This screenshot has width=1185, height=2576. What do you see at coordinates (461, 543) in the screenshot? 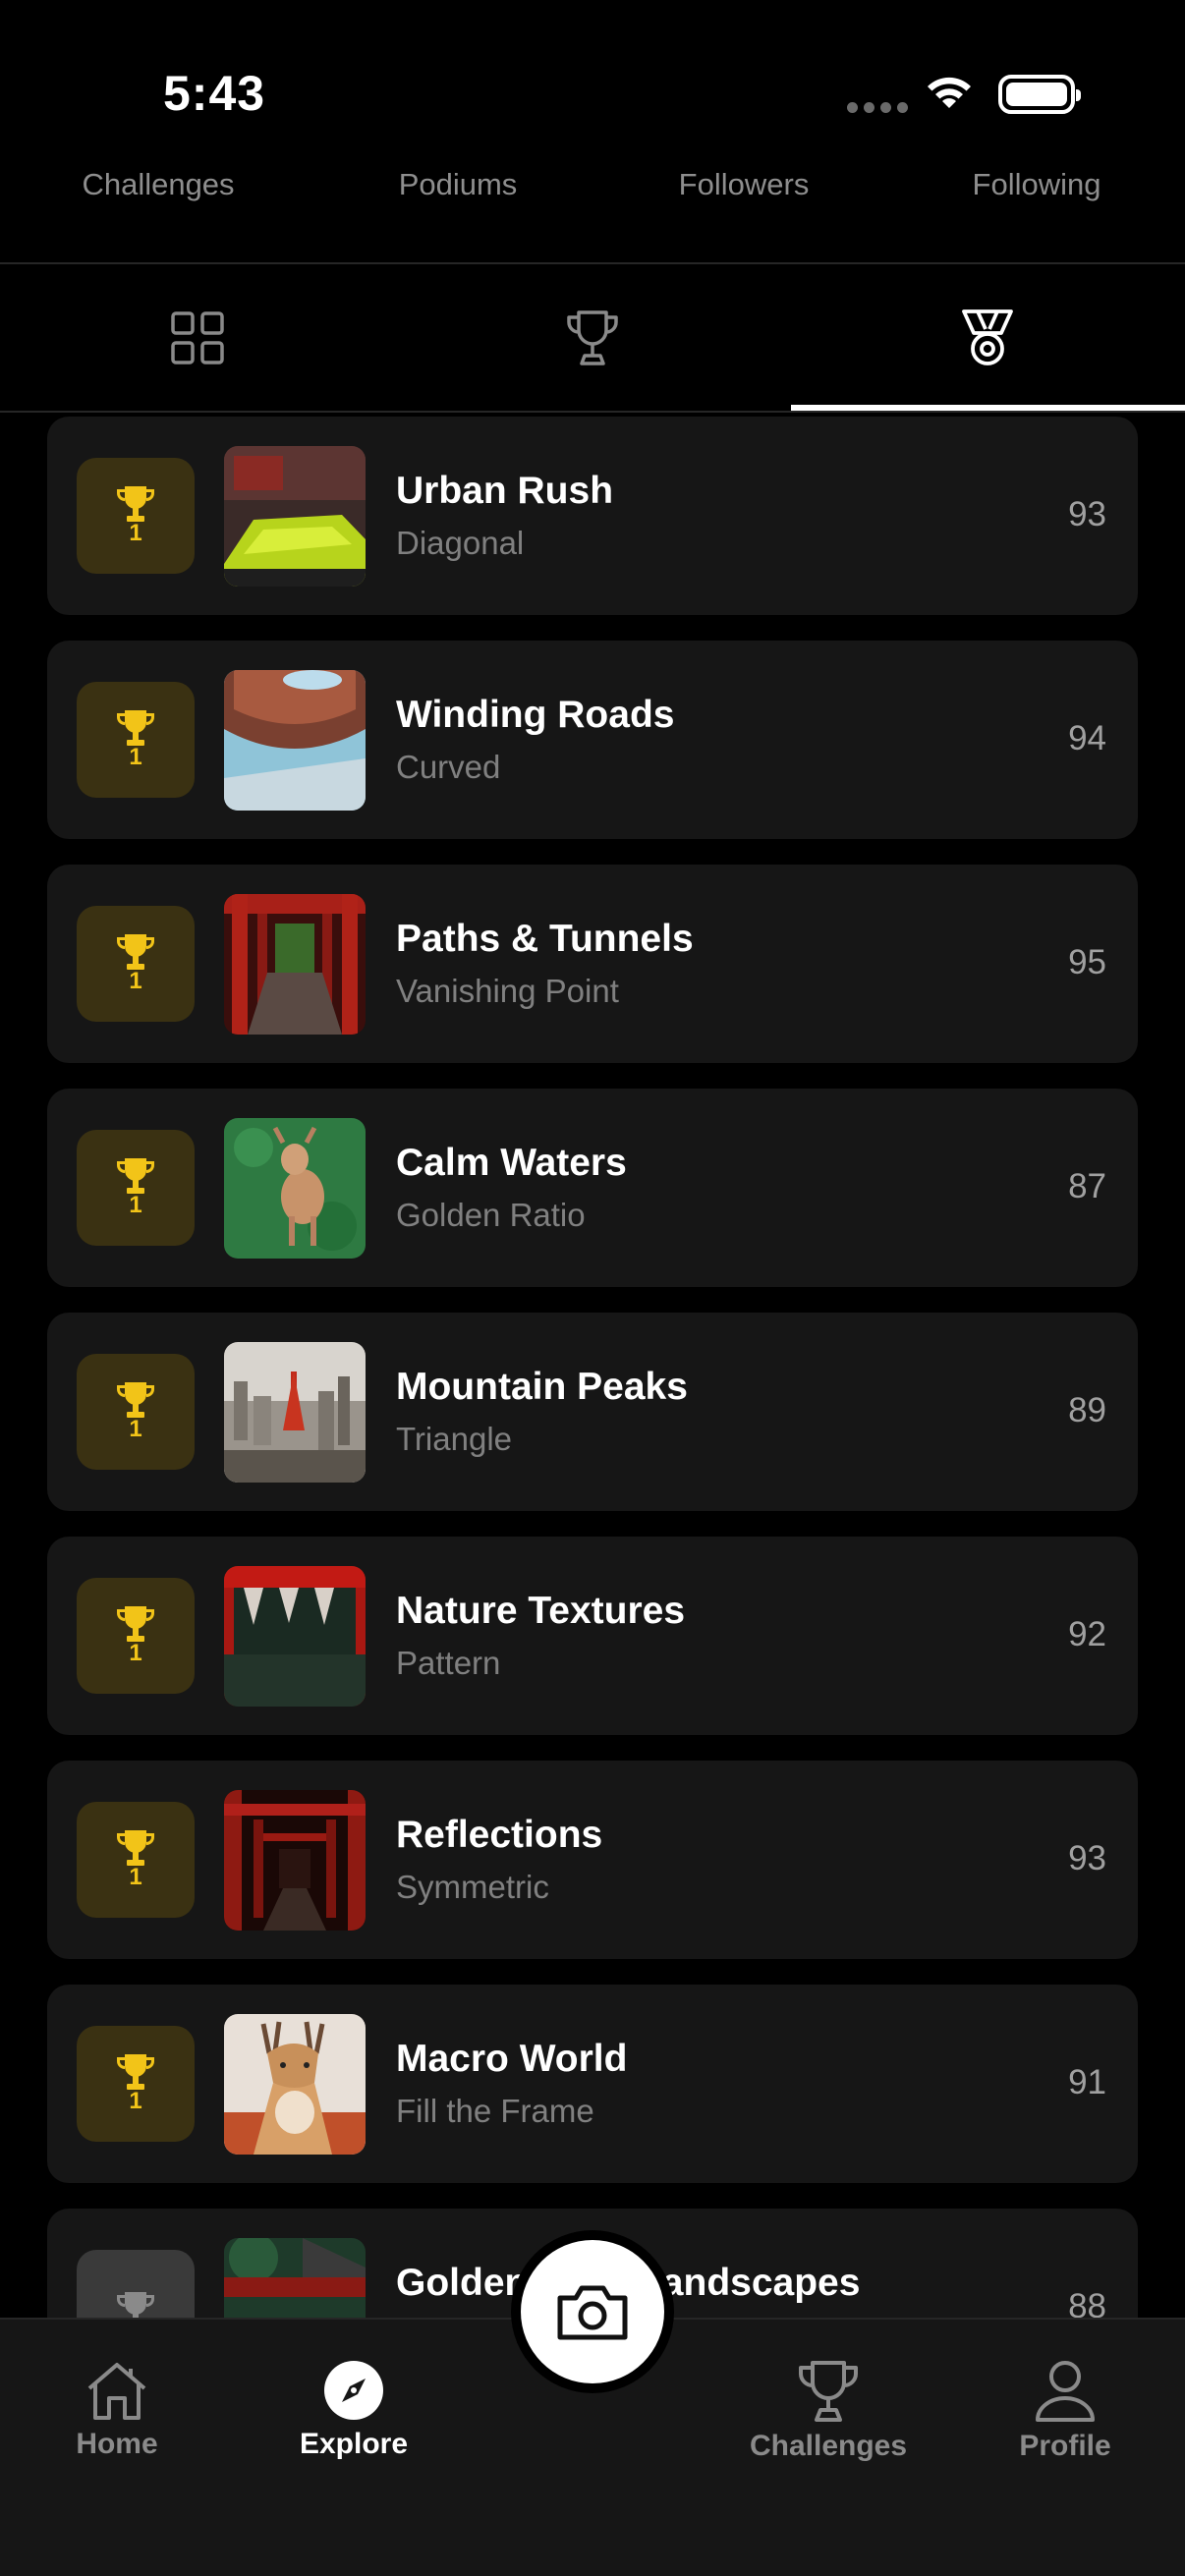
I see `challenge-subtitle: Diagonal` at bounding box center [461, 543].